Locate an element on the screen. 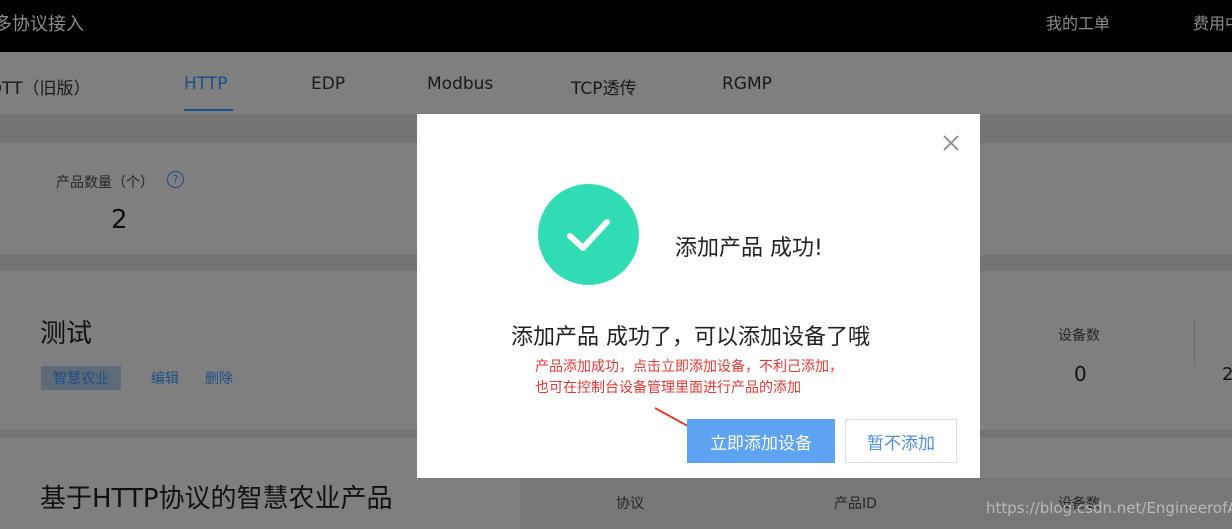 The height and width of the screenshot is (529, 1232). nav-billing: 费用中心 is located at coordinates (1212, 22).